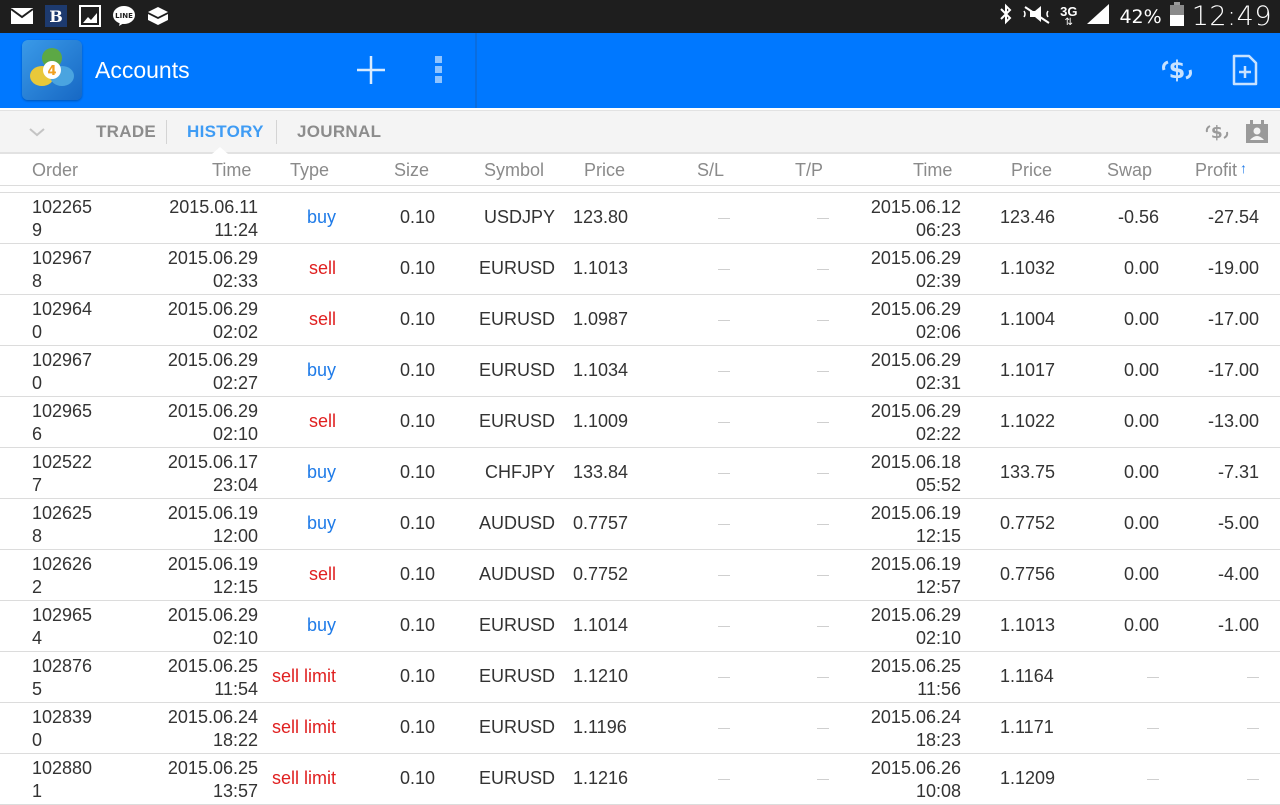 Image resolution: width=1280 pixels, height=805 pixels. What do you see at coordinates (1153, 728) in the screenshot?
I see `swap-empty` at bounding box center [1153, 728].